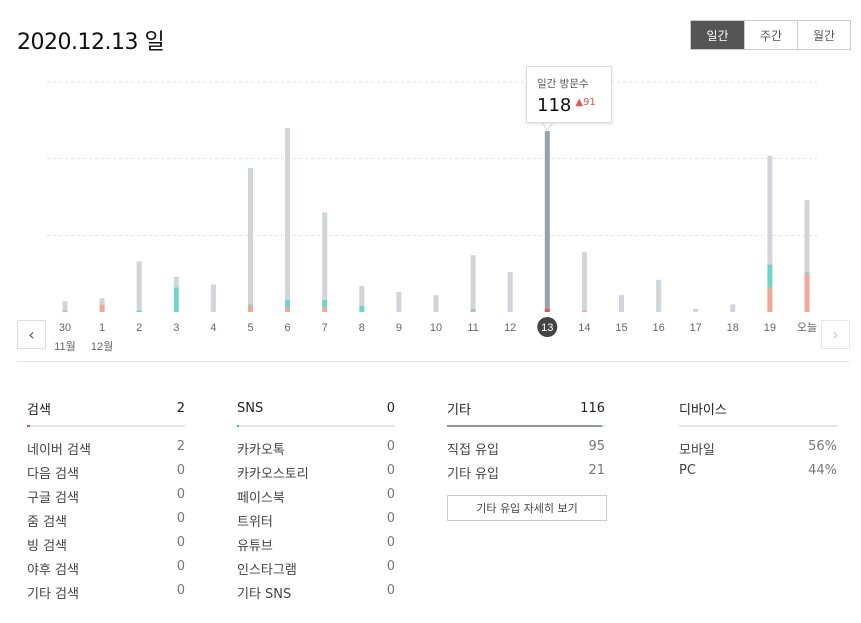 The width and height of the screenshot is (861, 623). Describe the element at coordinates (589, 102) in the screenshot. I see `tooltip-delta: 91` at that location.